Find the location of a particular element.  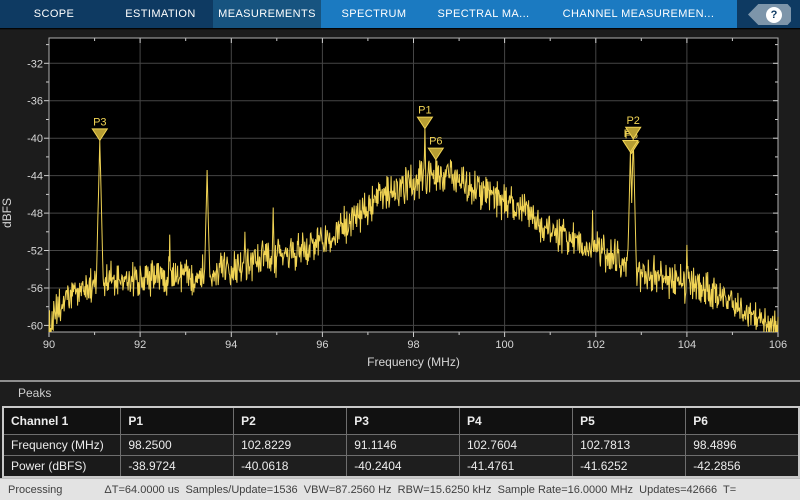

peaks-cell: 91.1146 is located at coordinates (403, 445).